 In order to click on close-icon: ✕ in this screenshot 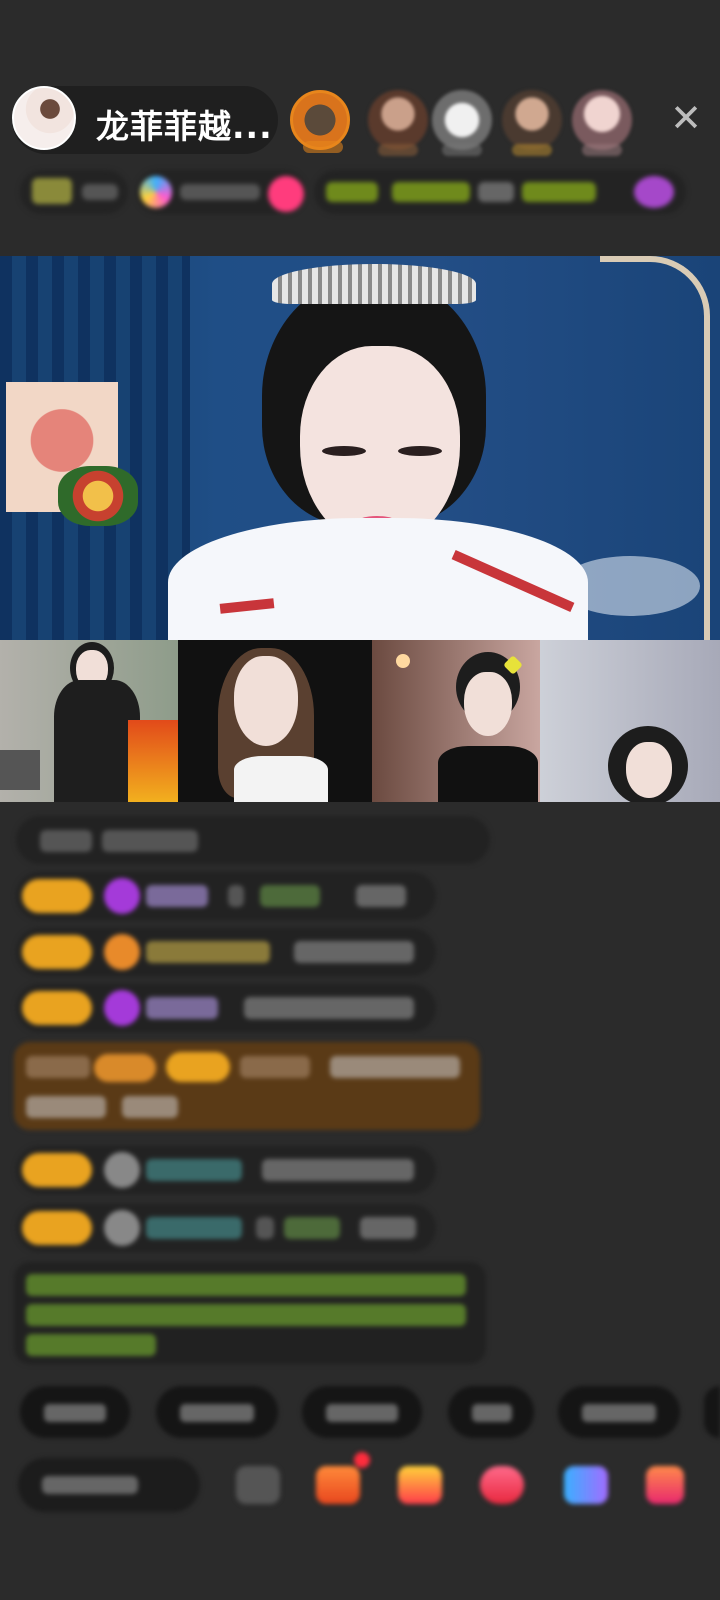, I will do `click(686, 118)`.